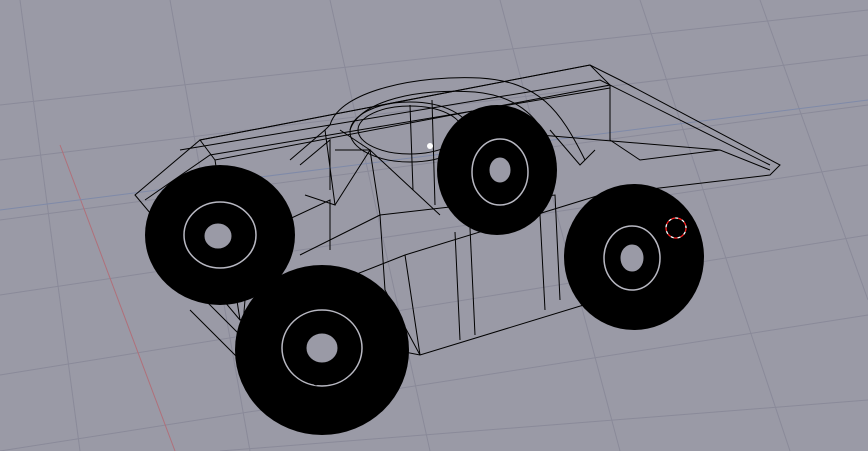 This screenshot has height=451, width=868. I want to click on wheel-rear-top, so click(497, 170).